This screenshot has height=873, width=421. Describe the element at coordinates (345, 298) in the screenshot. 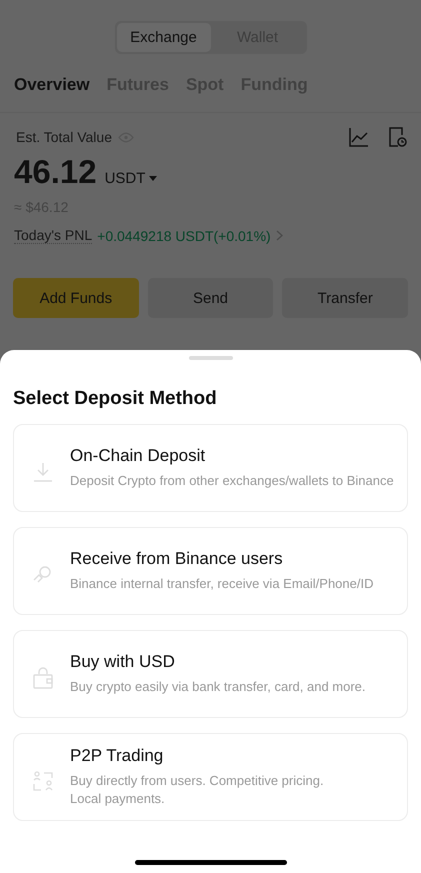

I see `action-button: Transfer` at that location.